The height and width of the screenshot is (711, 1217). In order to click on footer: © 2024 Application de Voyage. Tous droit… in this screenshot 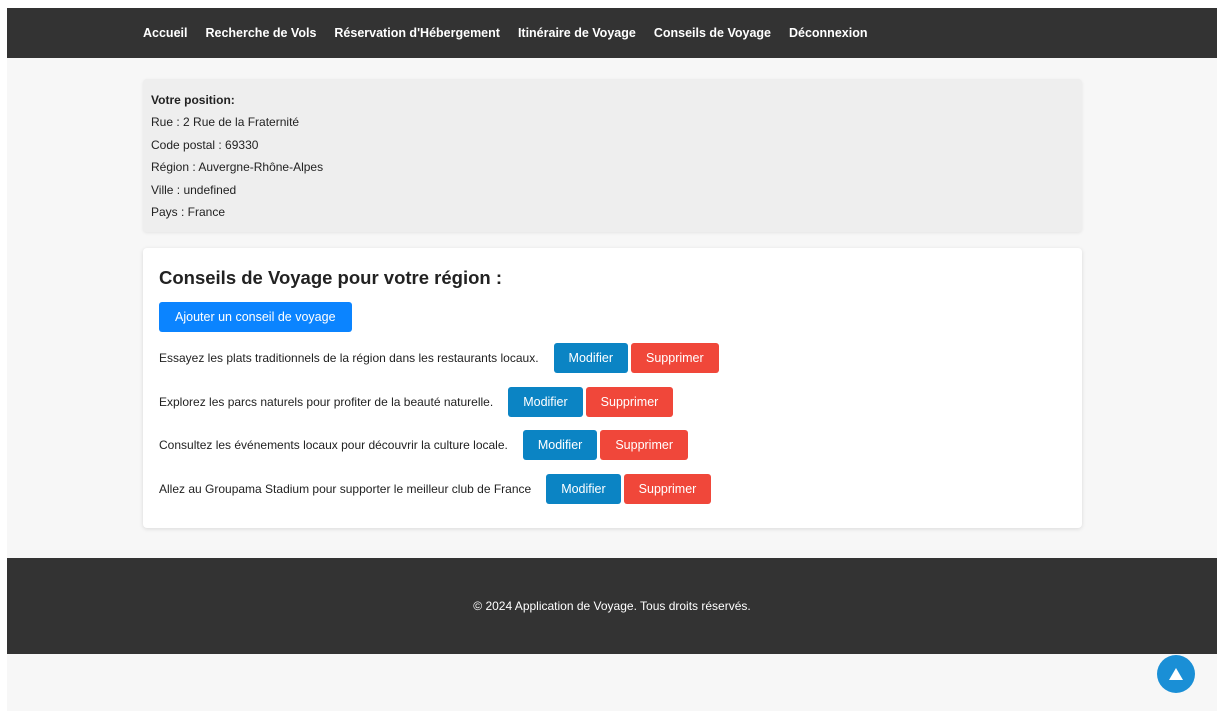, I will do `click(612, 606)`.